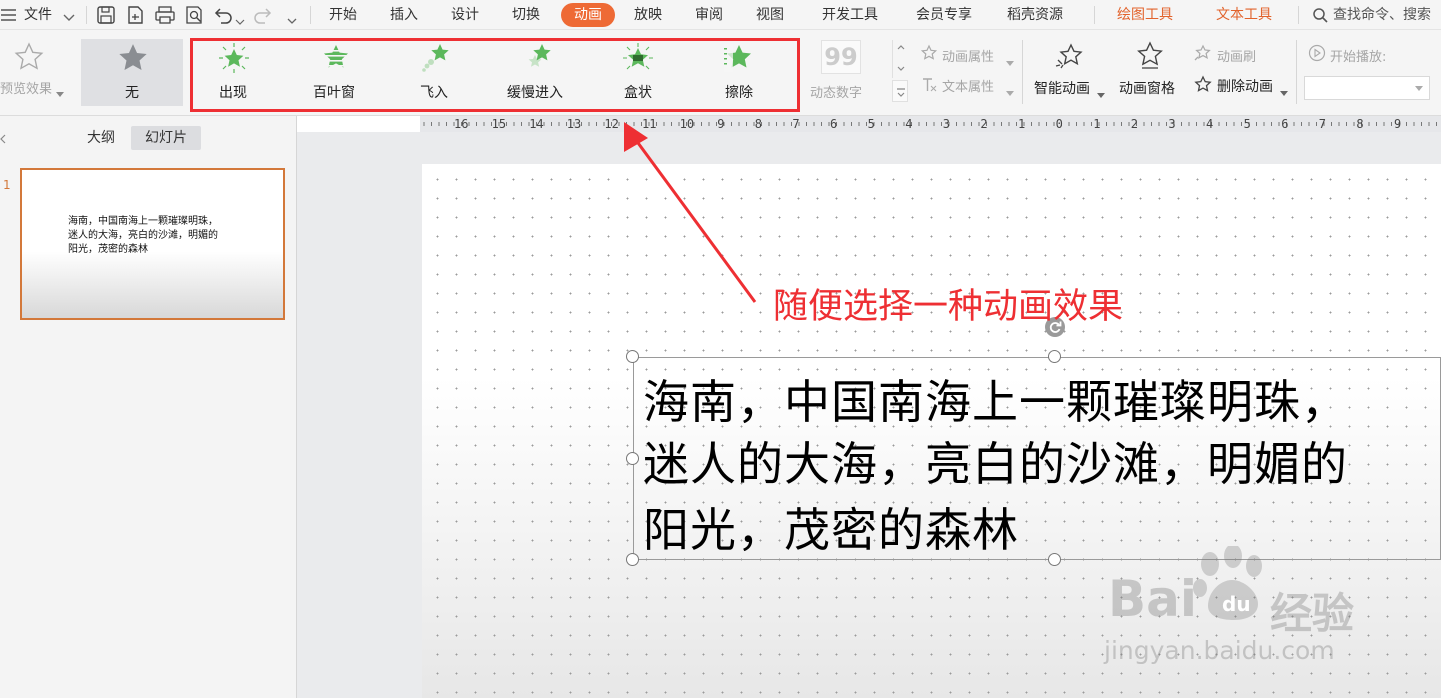  Describe the element at coordinates (1203, 53) in the screenshot. I see `animation-brush-icon` at that location.